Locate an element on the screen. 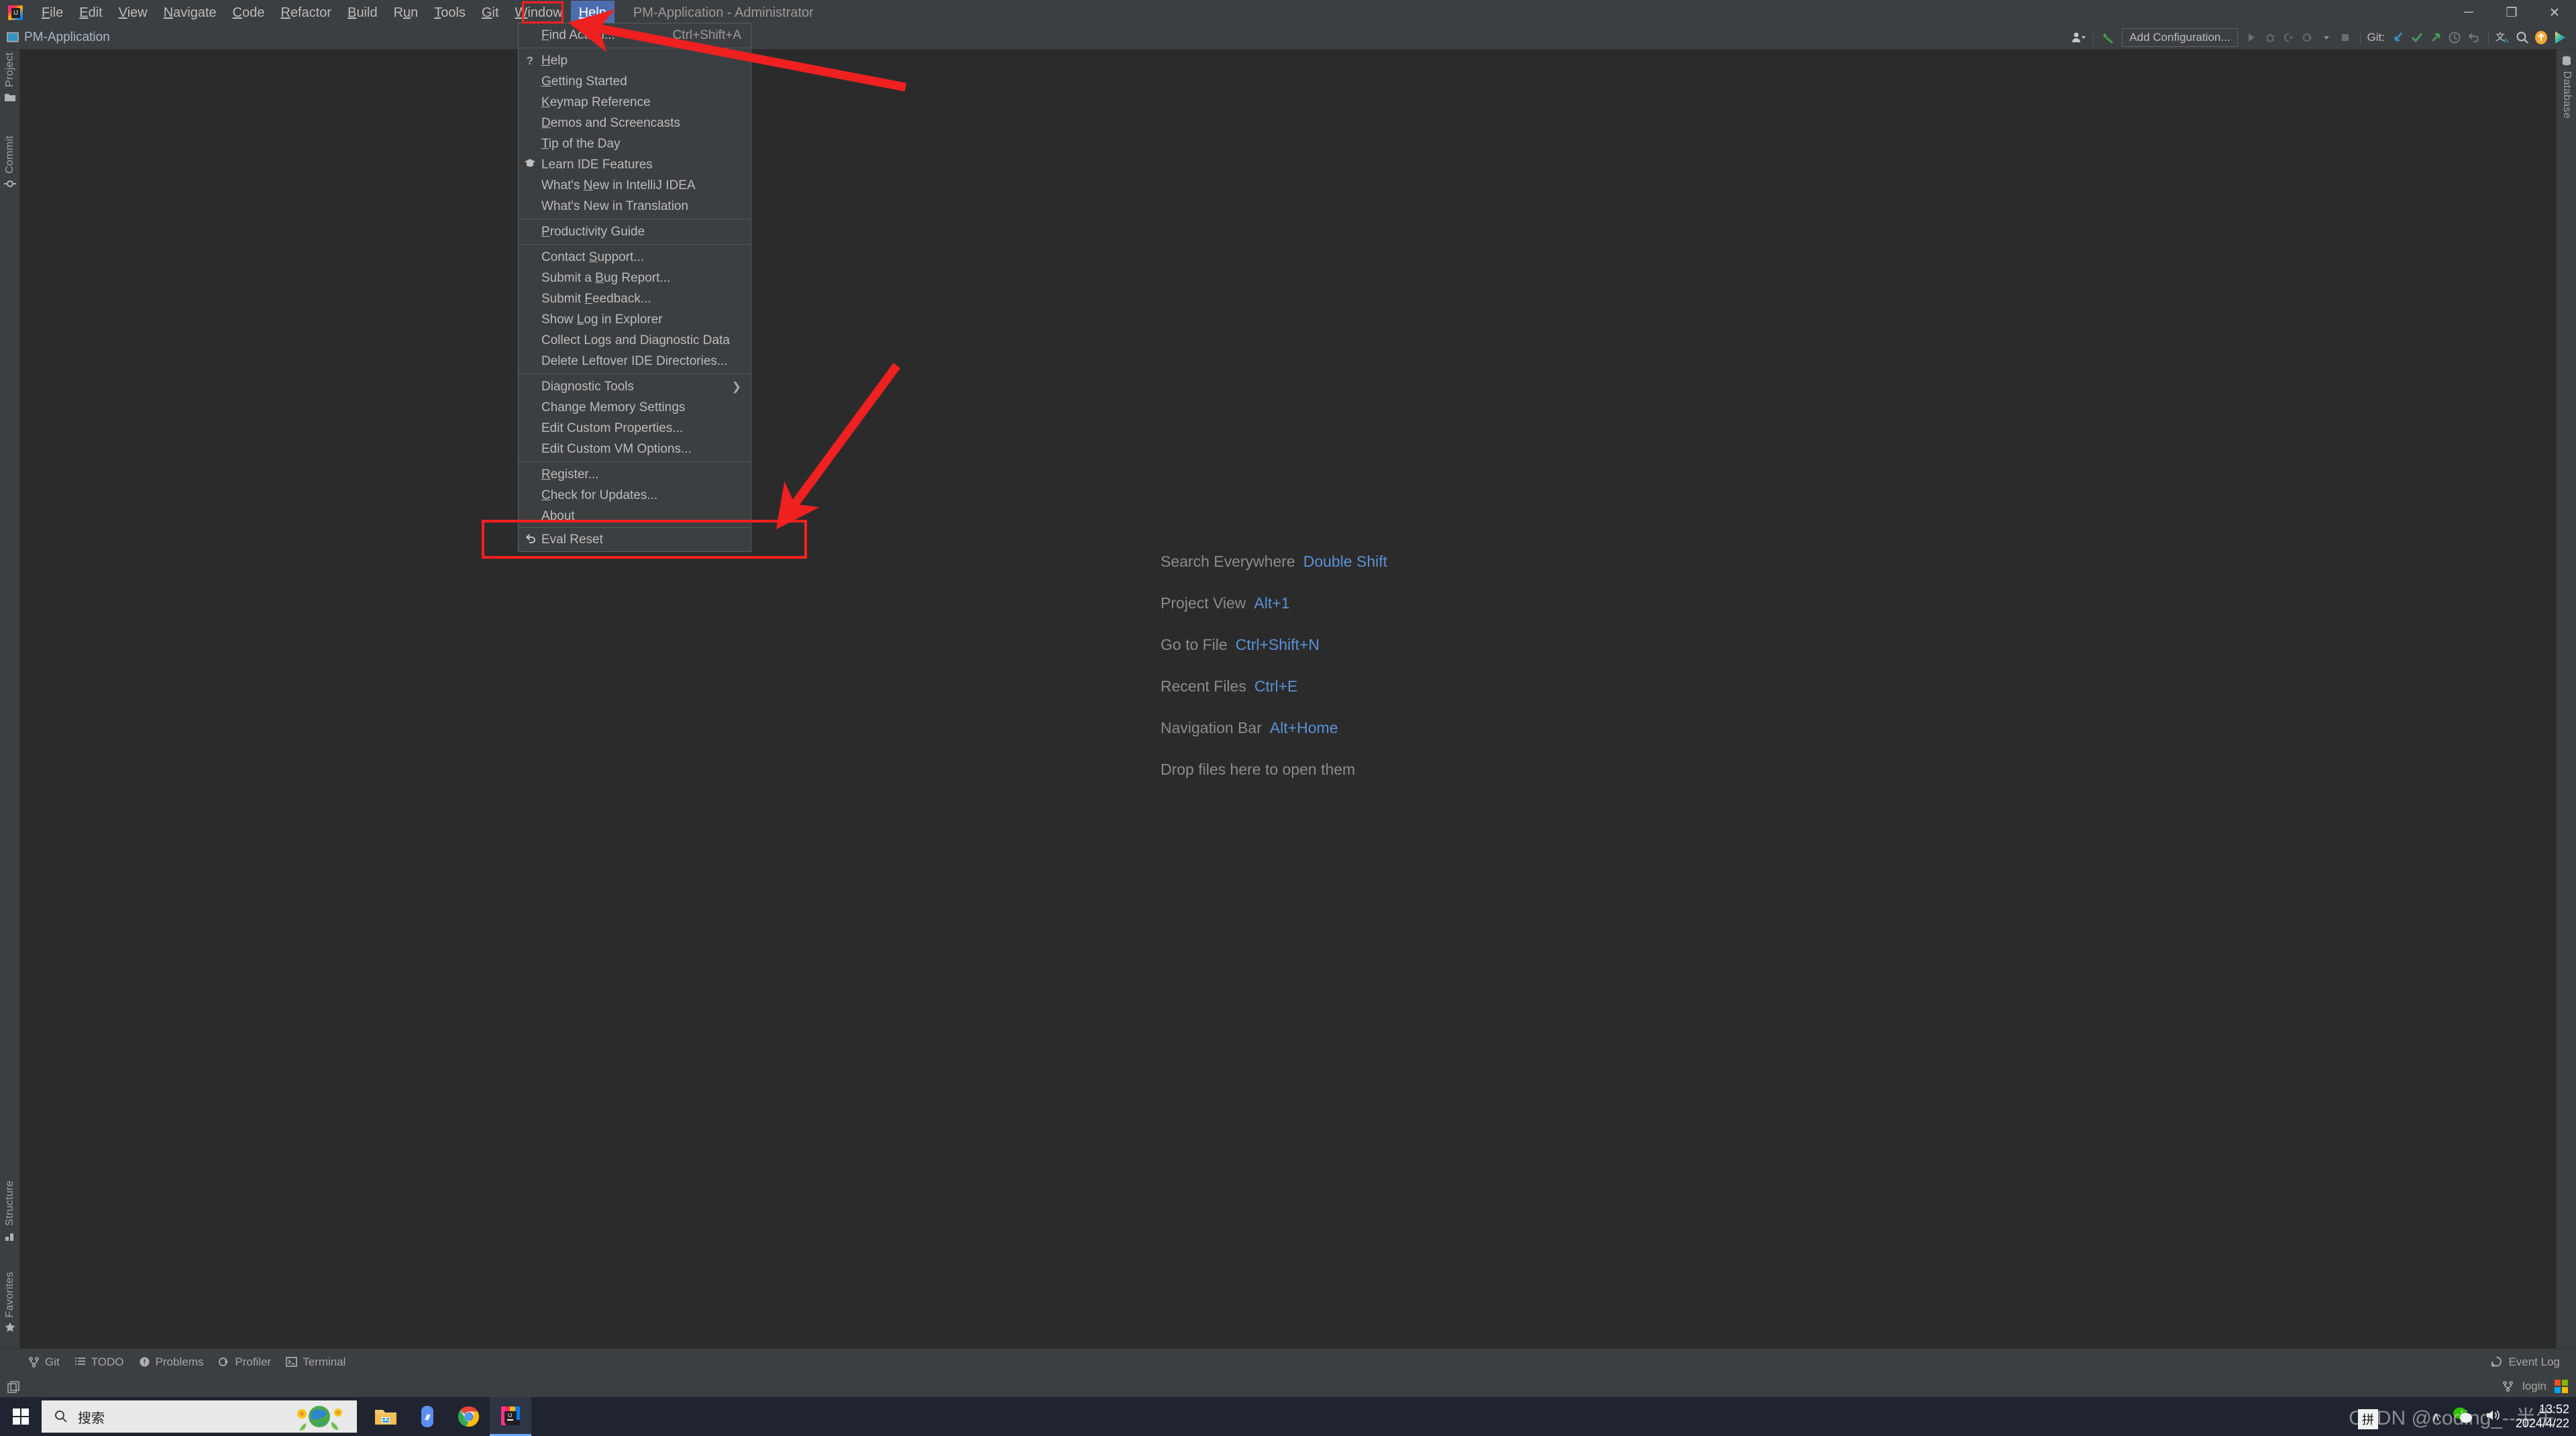 The height and width of the screenshot is (1436, 2576). git-toolbar-label: Git: is located at coordinates (2376, 37).